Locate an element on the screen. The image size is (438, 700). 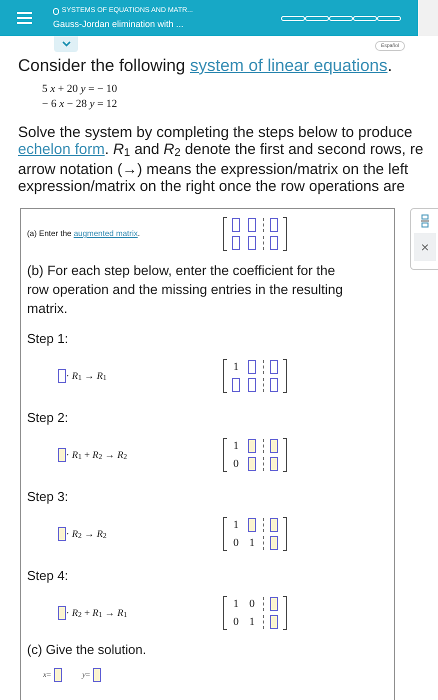
chevron-down-icon is located at coordinates (66, 44).